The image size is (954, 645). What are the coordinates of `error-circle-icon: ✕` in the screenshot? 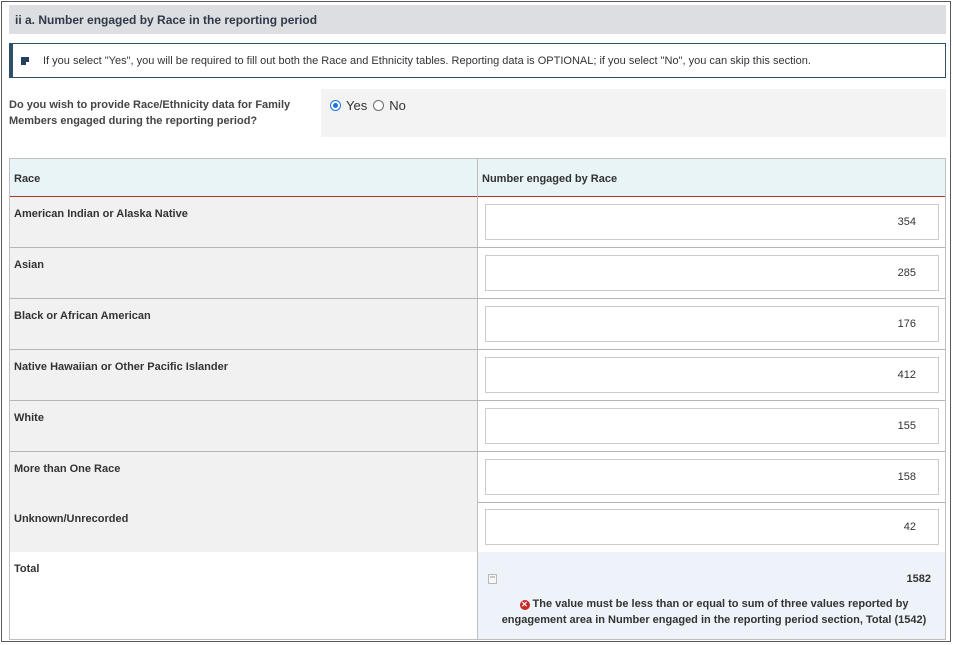 It's located at (524, 605).